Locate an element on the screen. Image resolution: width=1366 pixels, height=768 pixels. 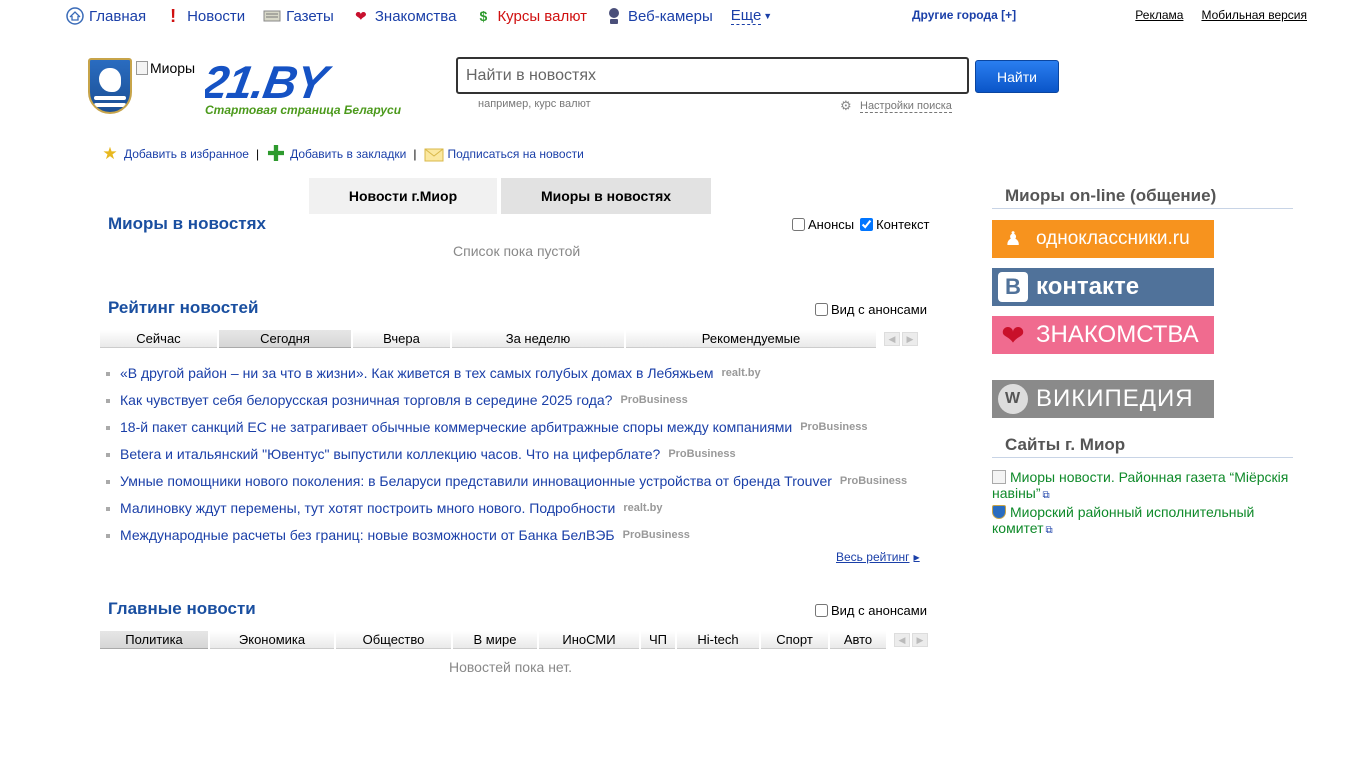
odnoklassniki-icon: ♟ is located at coordinates (1013, 239).